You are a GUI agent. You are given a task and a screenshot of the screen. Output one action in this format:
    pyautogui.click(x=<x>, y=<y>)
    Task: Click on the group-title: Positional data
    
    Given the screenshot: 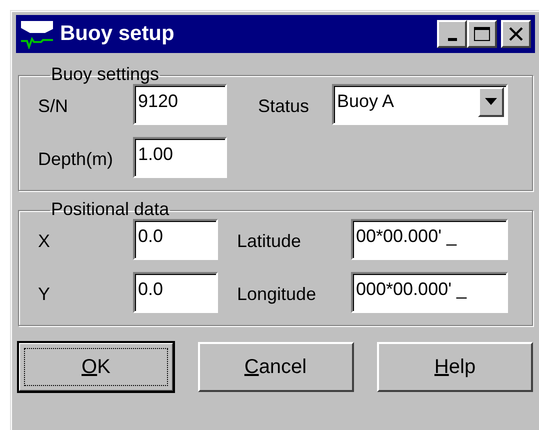 What is the action you would take?
    pyautogui.click(x=110, y=209)
    